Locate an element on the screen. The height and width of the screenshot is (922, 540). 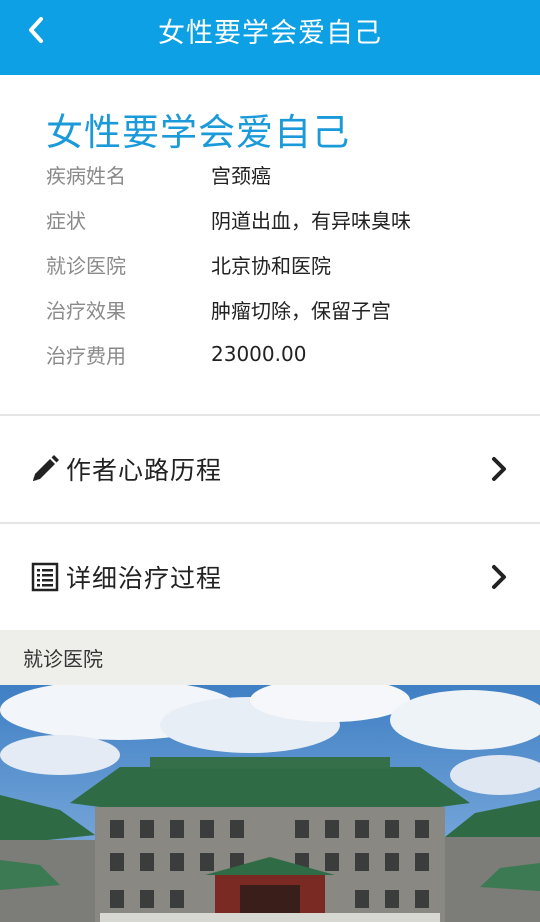
field-label: 就诊医院 is located at coordinates (86, 265).